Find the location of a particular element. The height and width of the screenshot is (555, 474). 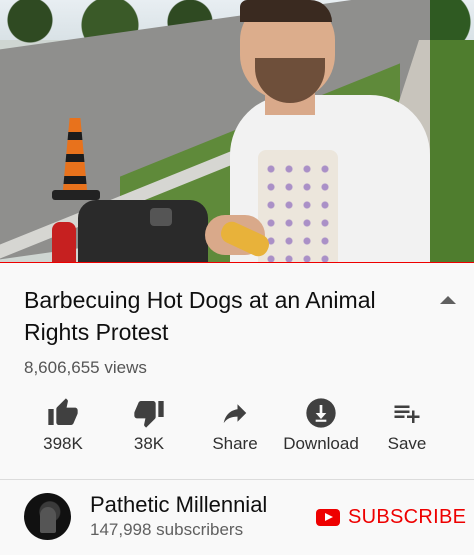

video-progress-bar is located at coordinates (237, 262).